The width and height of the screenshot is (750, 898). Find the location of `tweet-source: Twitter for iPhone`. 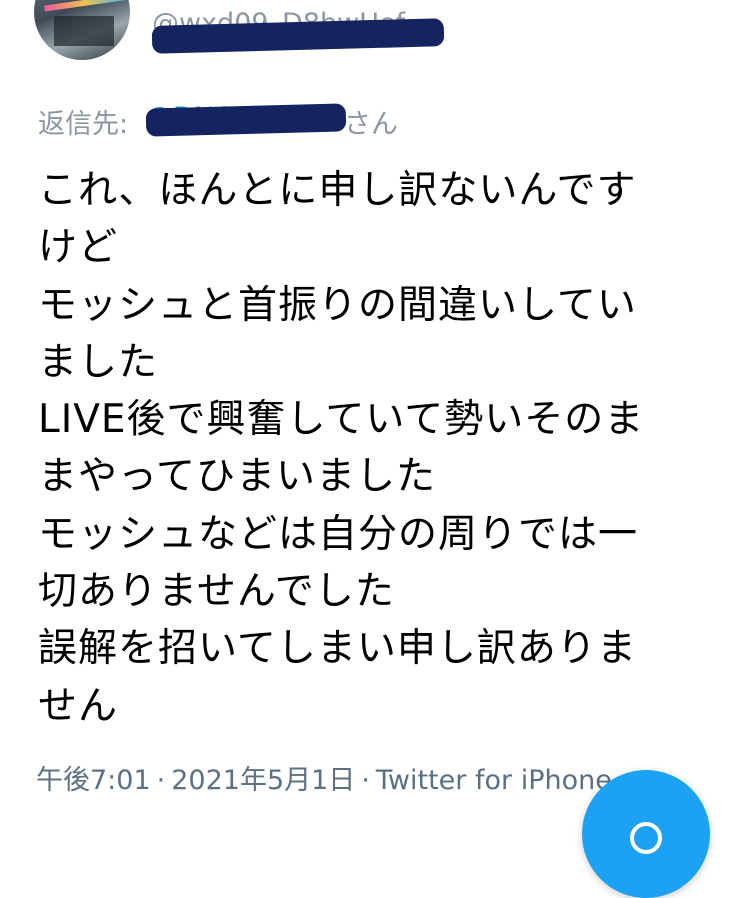

tweet-source: Twitter for iPhone is located at coordinates (494, 780).